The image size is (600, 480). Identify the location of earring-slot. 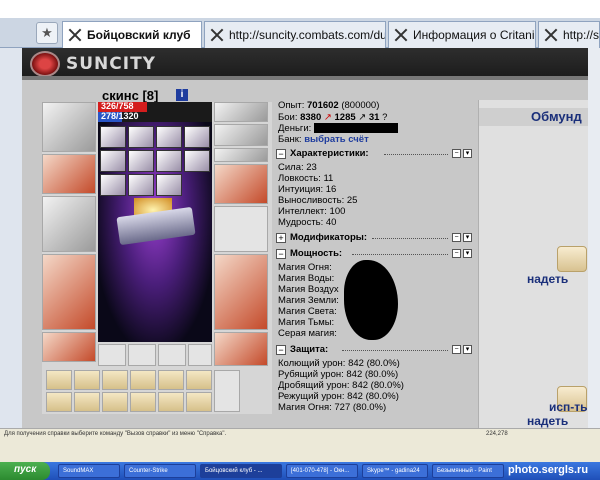
(241, 112).